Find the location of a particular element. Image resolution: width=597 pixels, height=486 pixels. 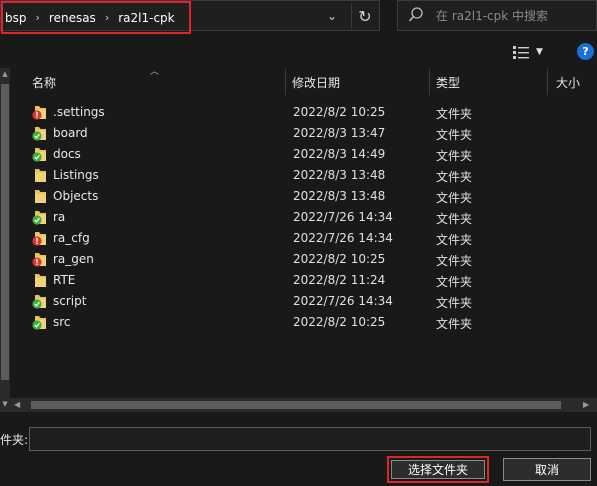

file-name: Objects is located at coordinates (76, 196).